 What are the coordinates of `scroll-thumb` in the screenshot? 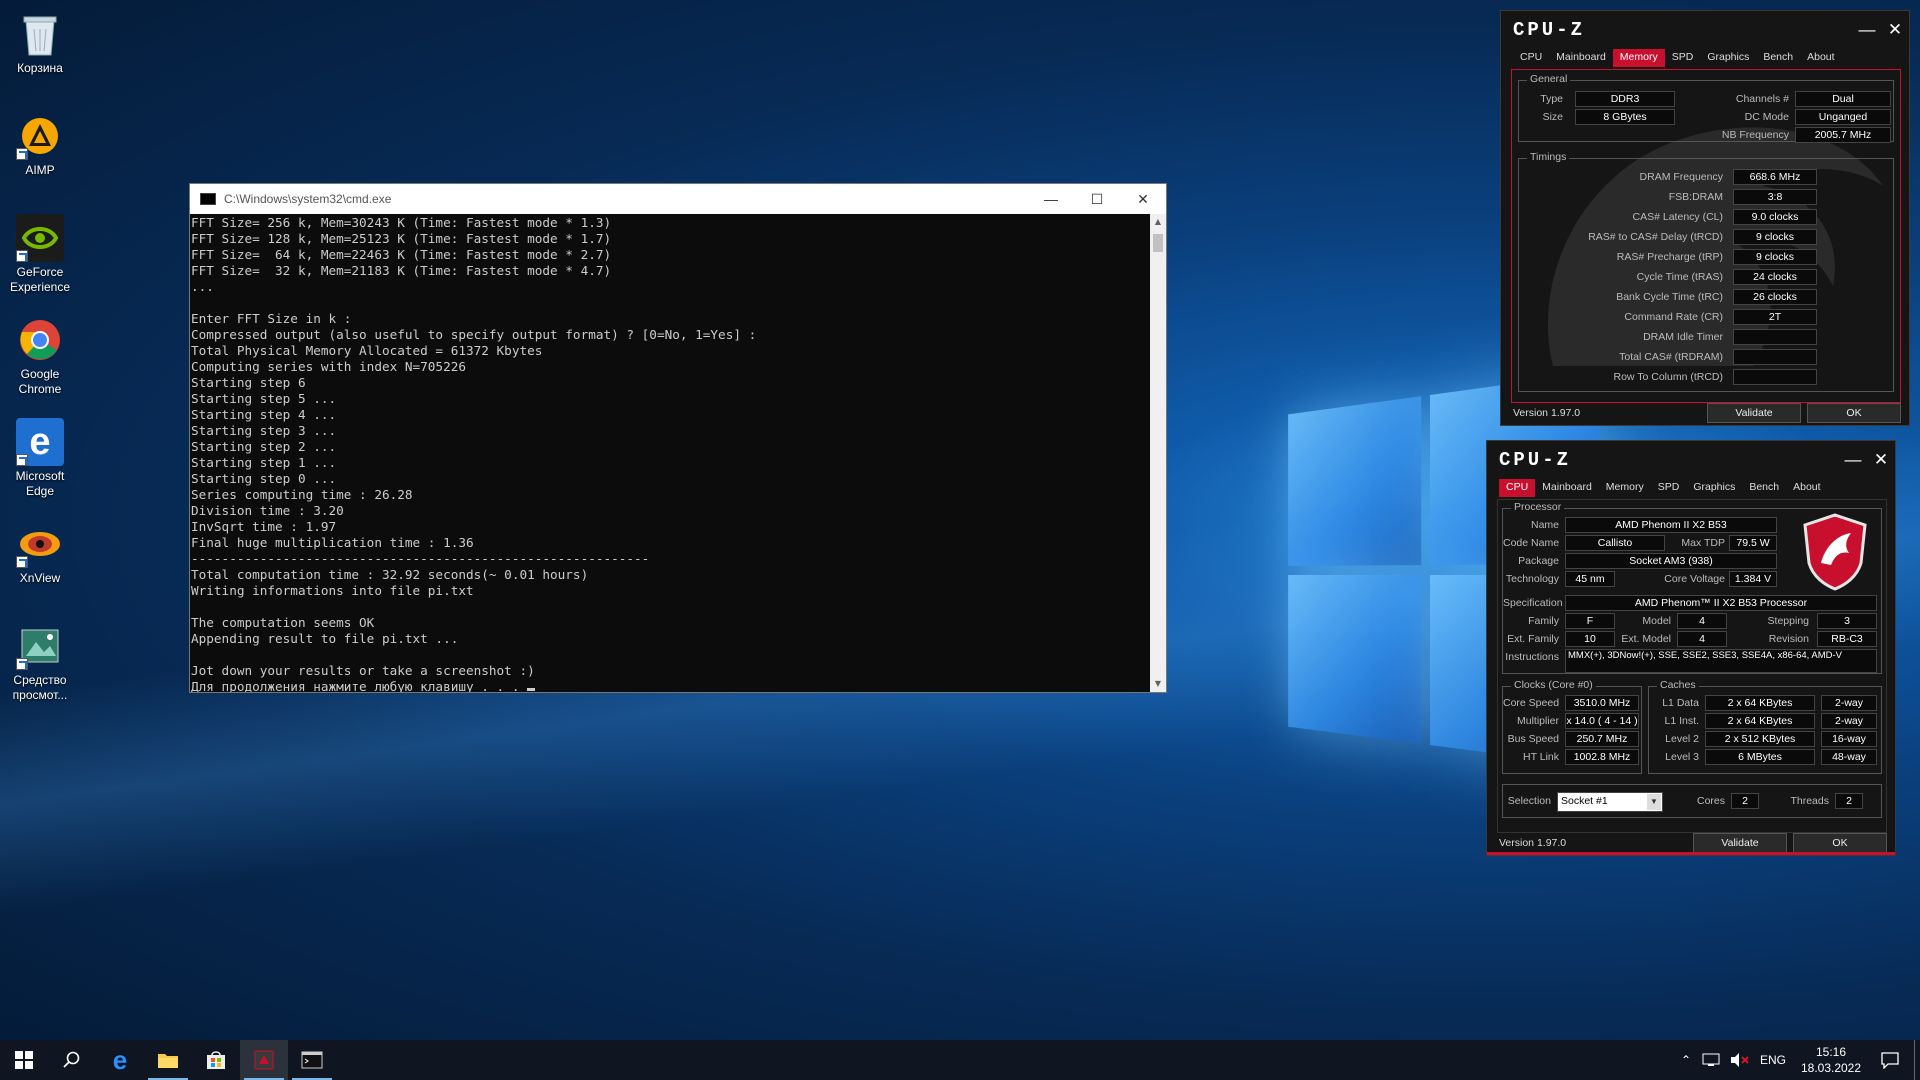 It's located at (1158, 243).